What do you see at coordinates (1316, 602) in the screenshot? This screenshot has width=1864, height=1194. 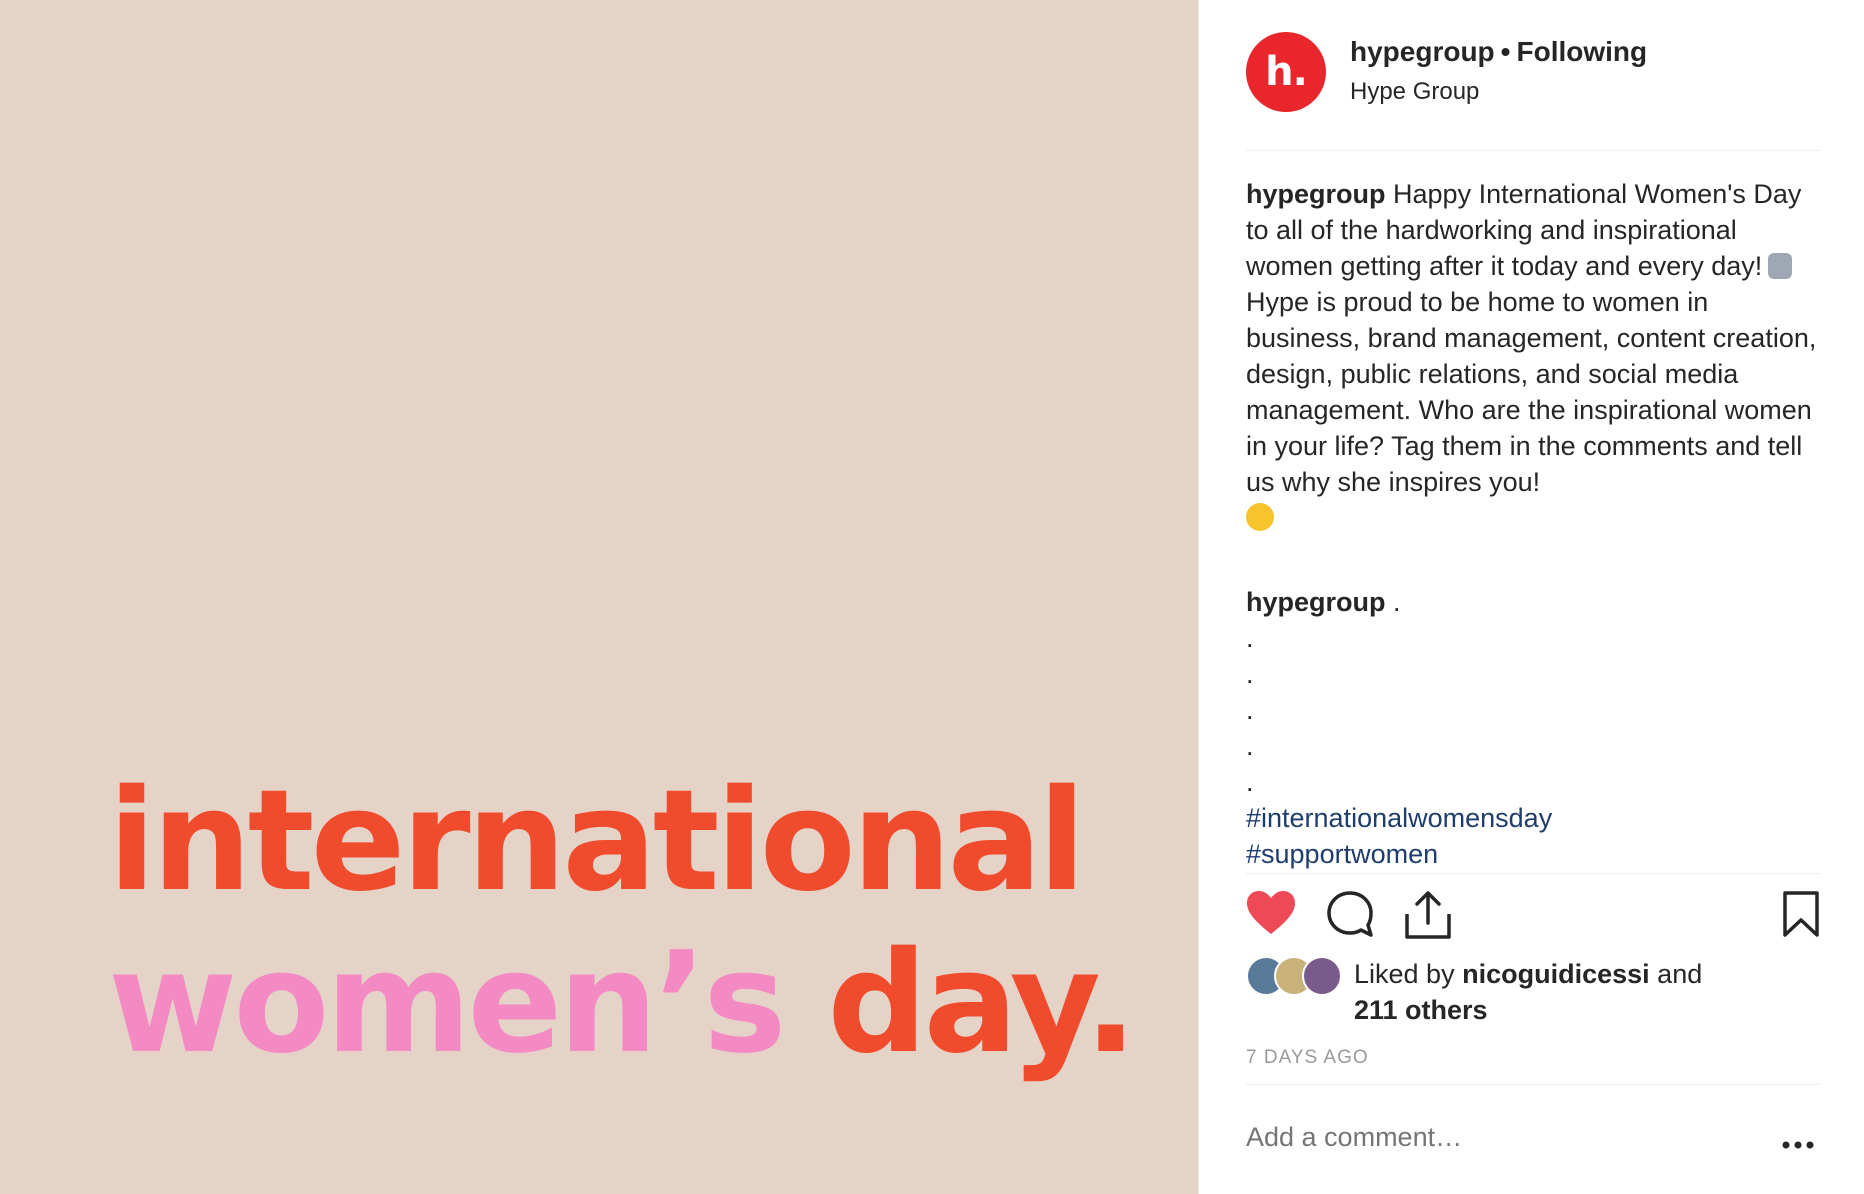 I see `comment-username-link: hypegroup` at bounding box center [1316, 602].